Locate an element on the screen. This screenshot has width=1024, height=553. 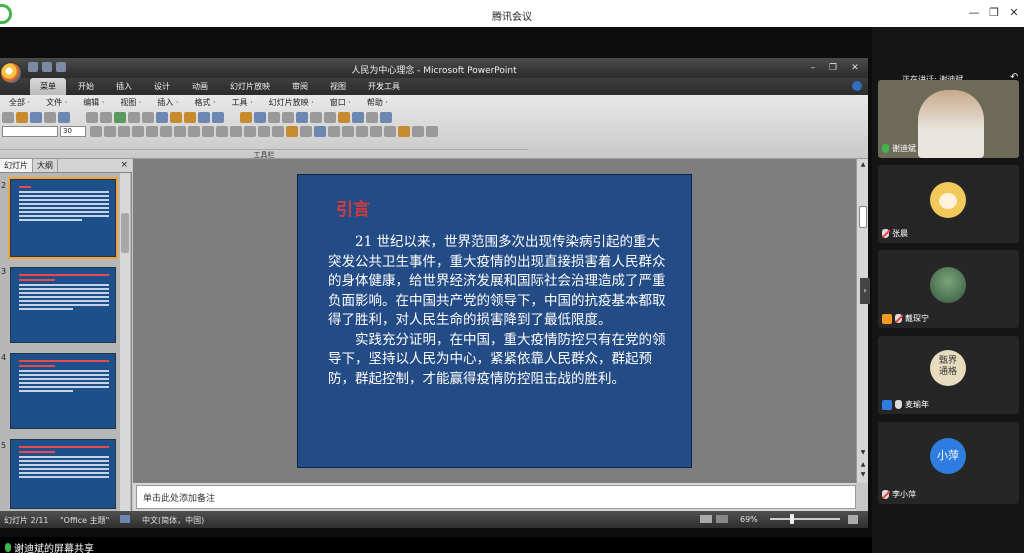
fill-color-icon is located at coordinates (404, 131).